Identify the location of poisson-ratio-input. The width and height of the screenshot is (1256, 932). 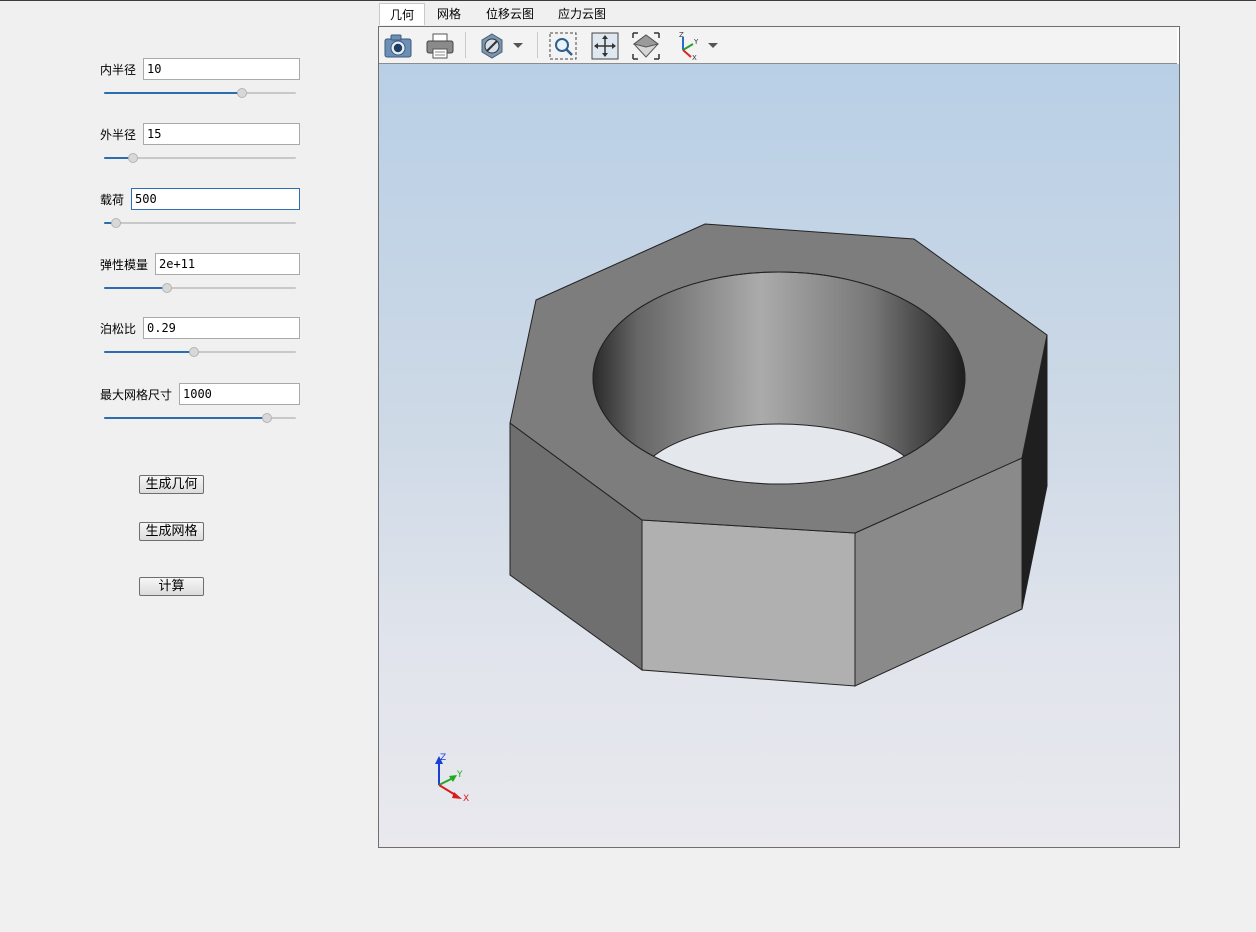
(221, 328).